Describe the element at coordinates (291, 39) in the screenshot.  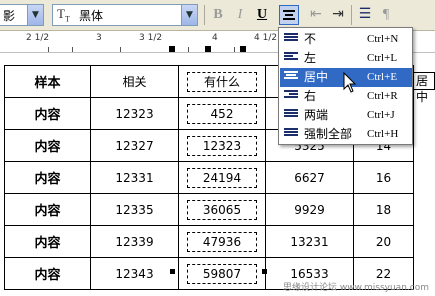
I see `align-none-icon` at that location.